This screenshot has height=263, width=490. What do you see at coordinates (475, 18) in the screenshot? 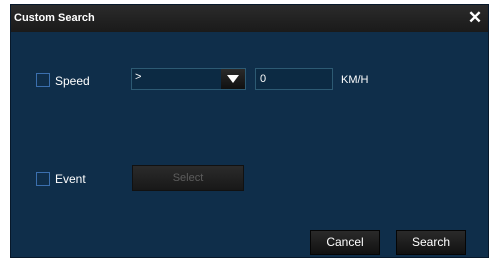
I see `close-icon: ✕` at bounding box center [475, 18].